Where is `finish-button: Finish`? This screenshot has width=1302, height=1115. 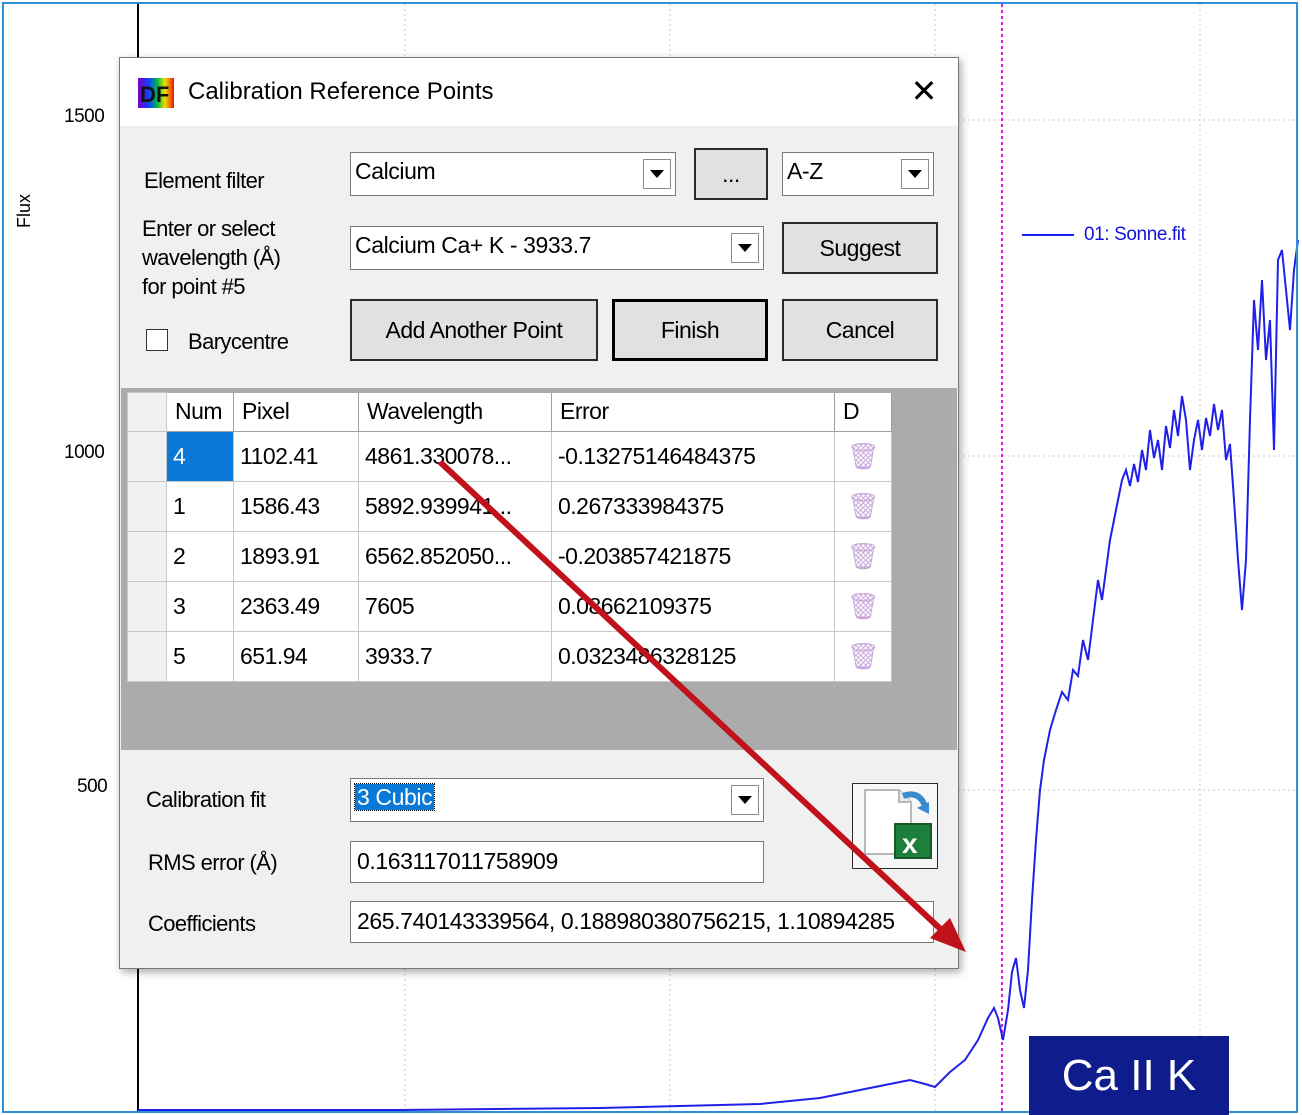 finish-button: Finish is located at coordinates (690, 330).